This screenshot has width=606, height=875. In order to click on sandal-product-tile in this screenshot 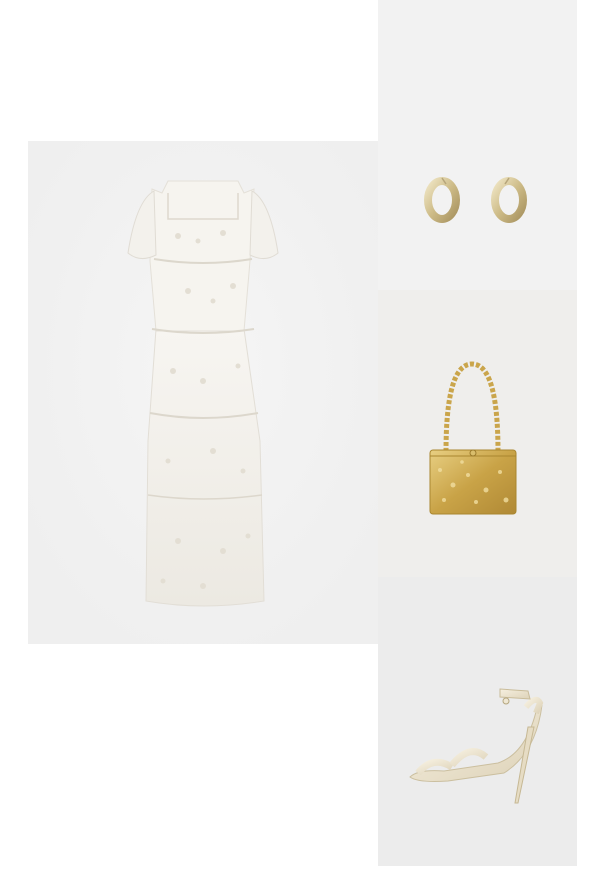, I will do `click(477, 721)`.